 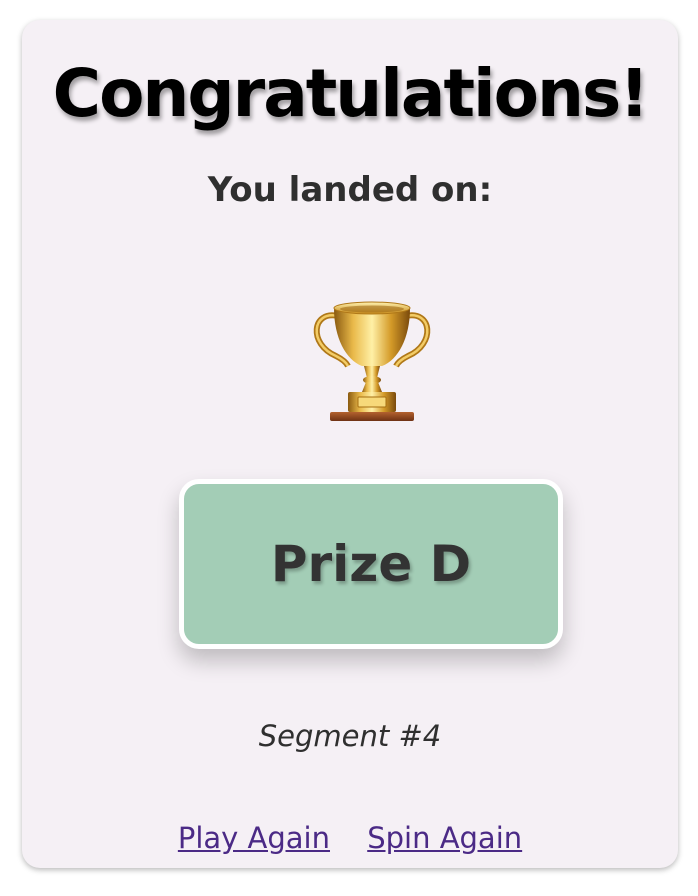 I want to click on prize-result-box: Prize D, so click(x=371, y=564).